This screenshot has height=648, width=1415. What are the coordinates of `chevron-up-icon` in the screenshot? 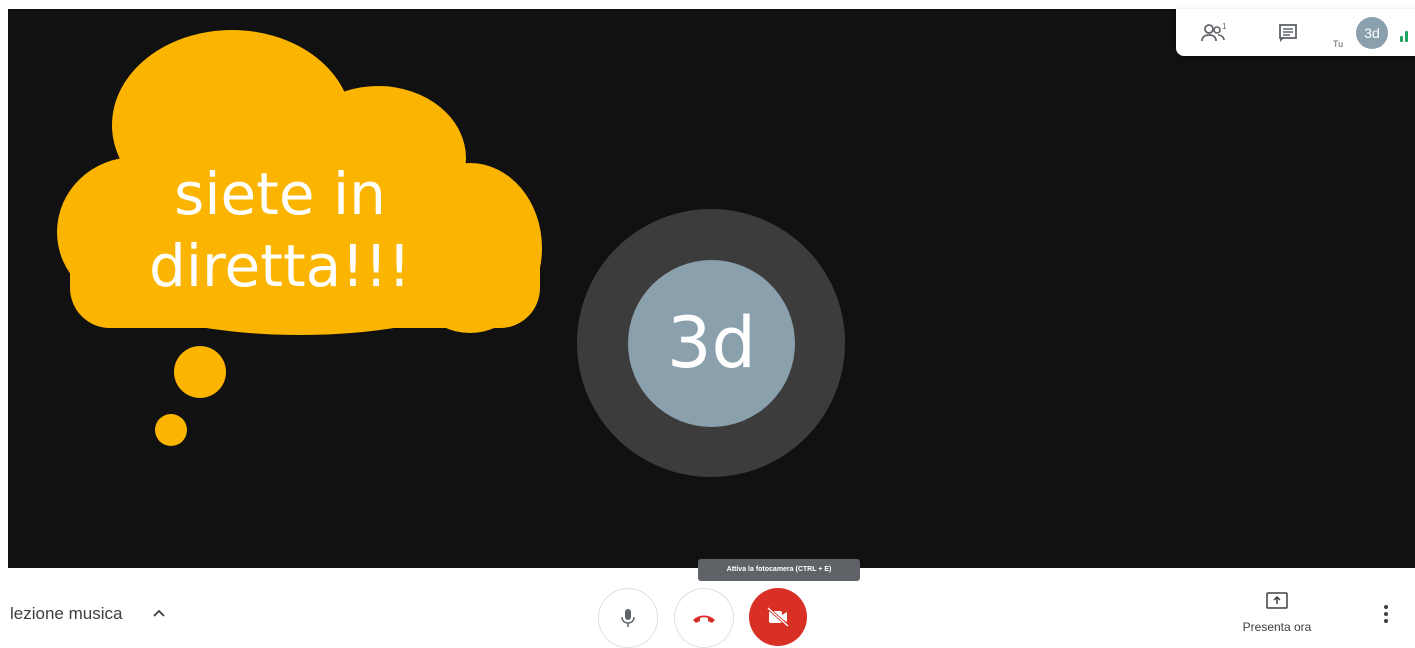 It's located at (159, 613).